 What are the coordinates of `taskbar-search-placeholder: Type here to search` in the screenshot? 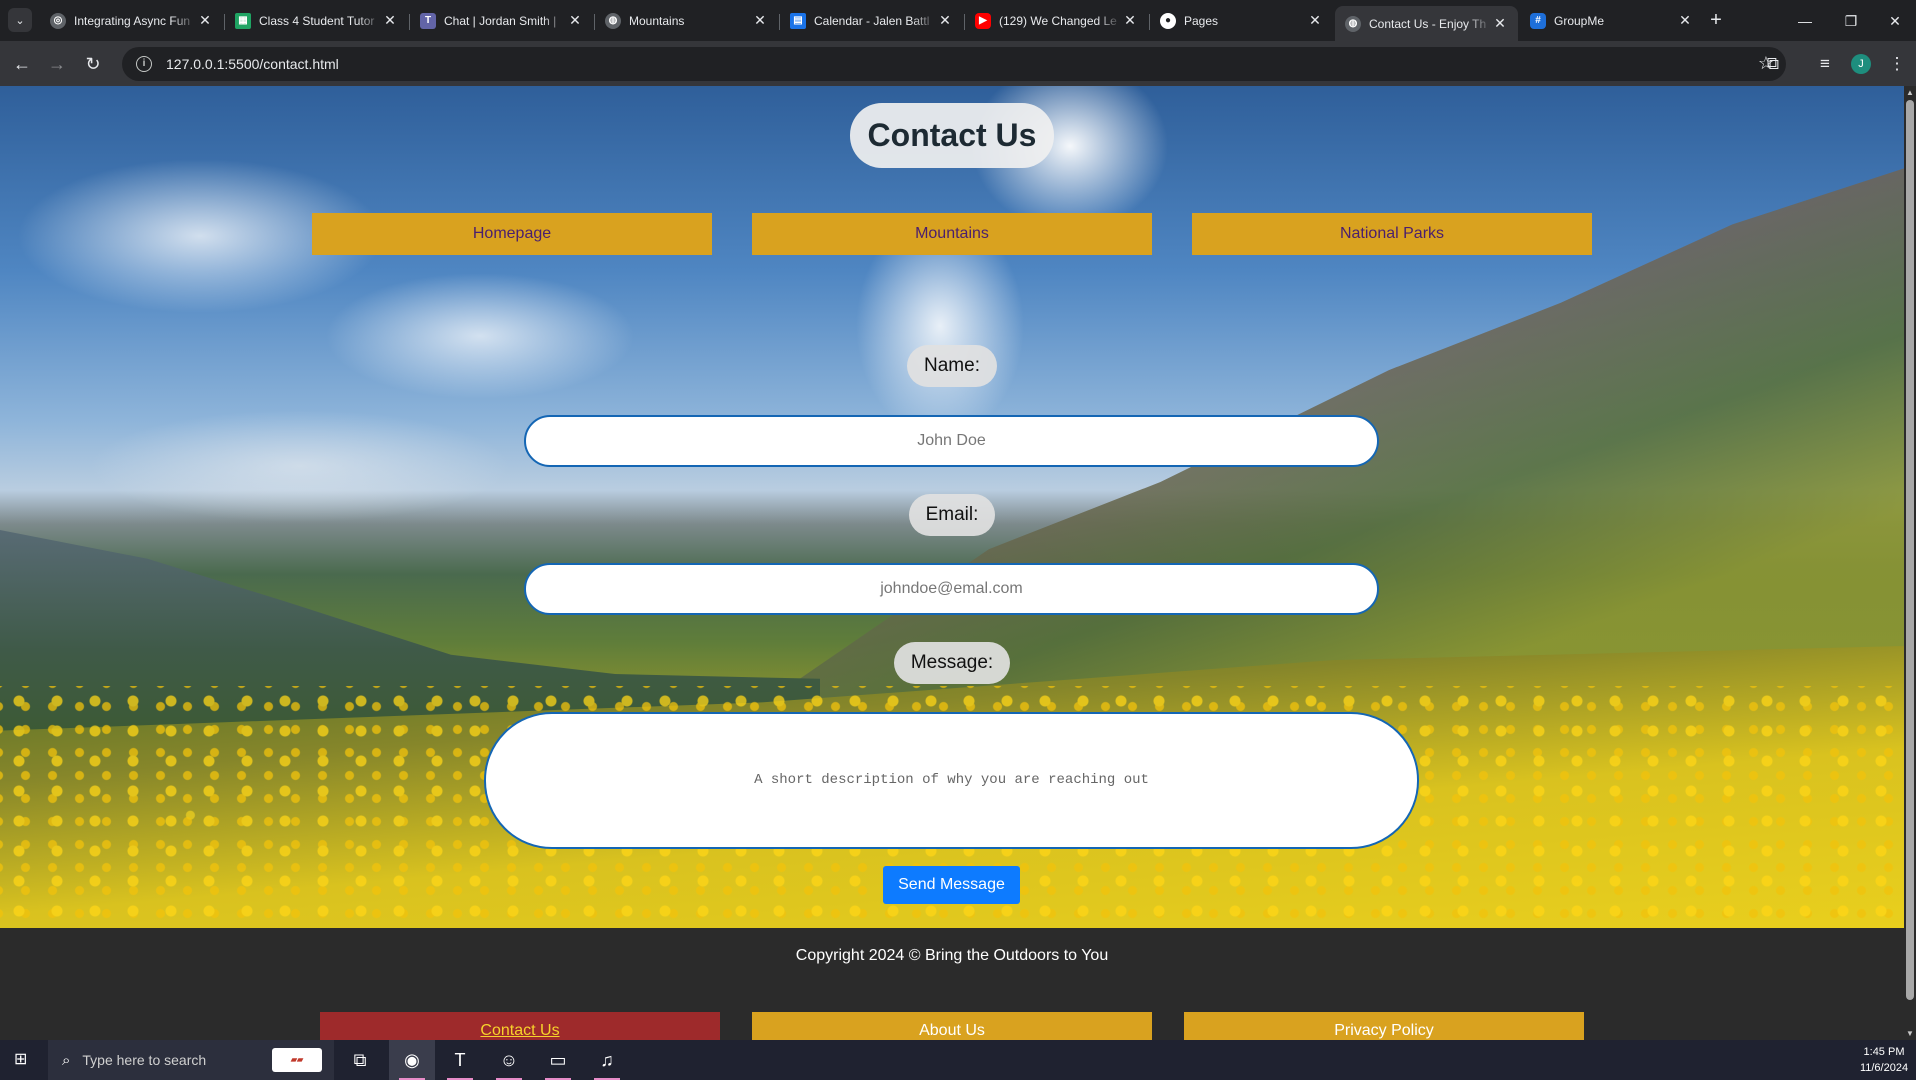 It's located at (144, 1060).